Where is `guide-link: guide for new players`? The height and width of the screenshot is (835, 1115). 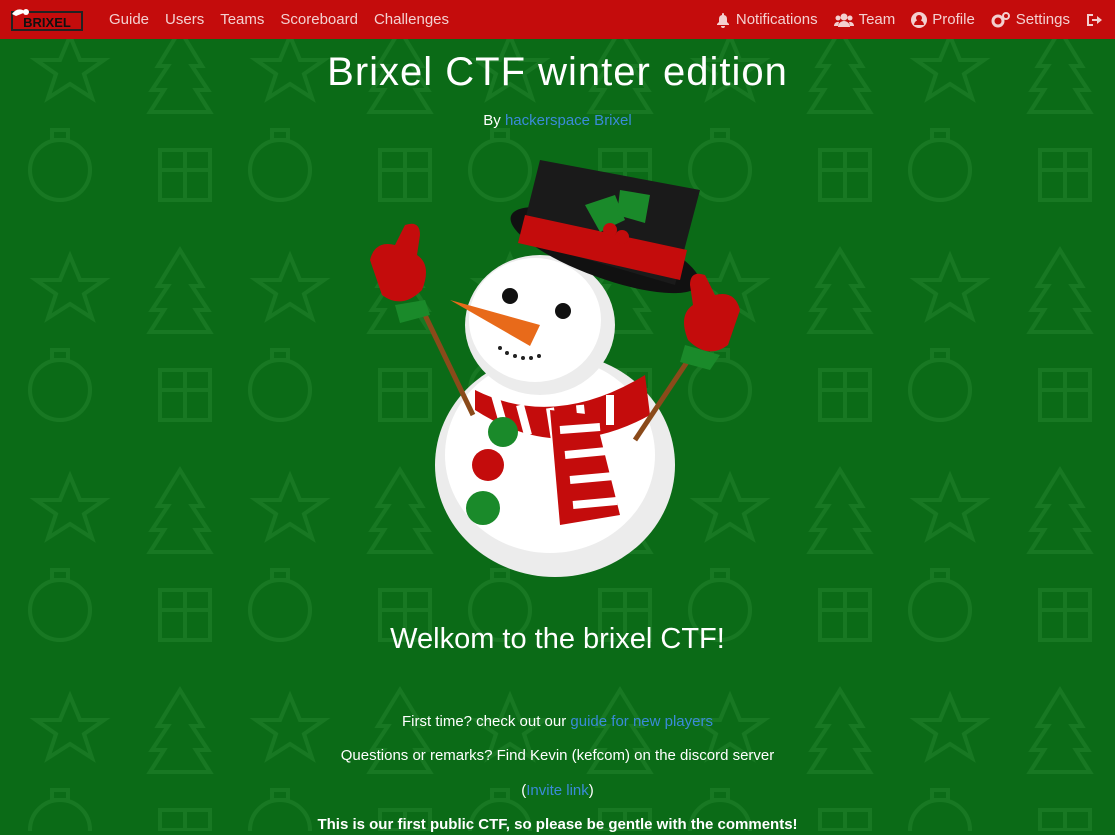 guide-link: guide for new players is located at coordinates (641, 721).